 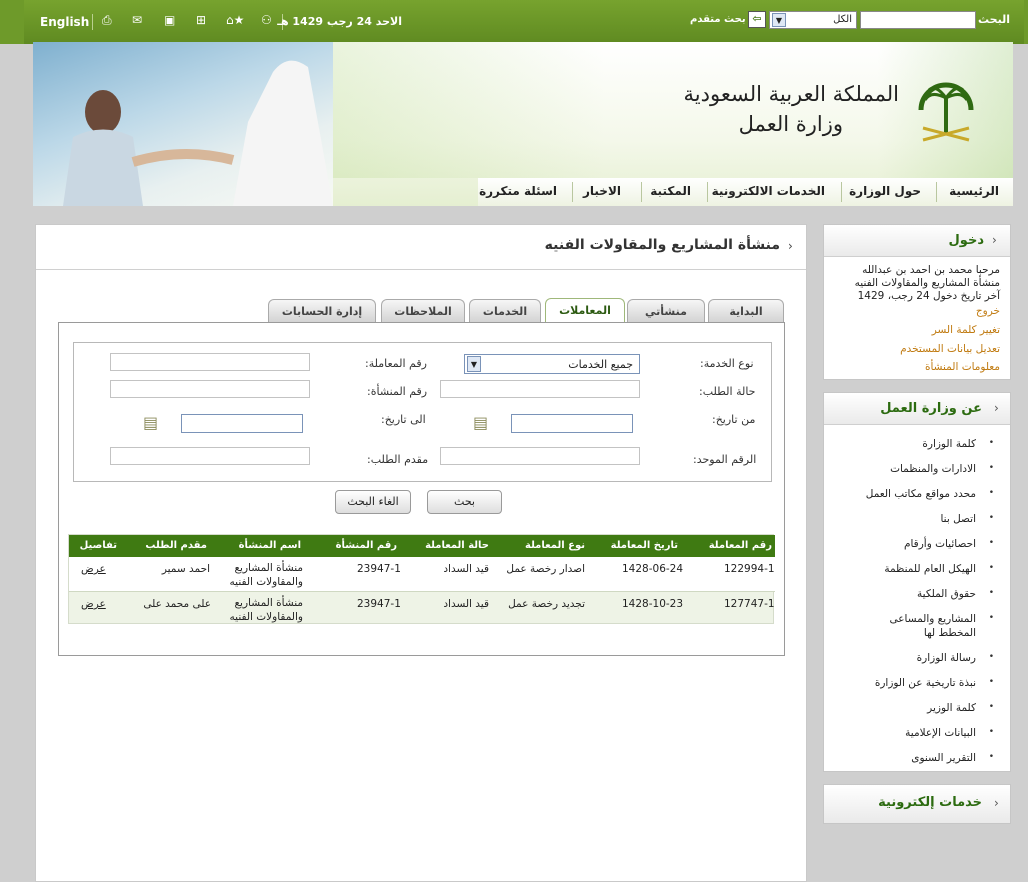 I want to click on about-panel-header: › عن وزارة العمل, so click(x=917, y=409).